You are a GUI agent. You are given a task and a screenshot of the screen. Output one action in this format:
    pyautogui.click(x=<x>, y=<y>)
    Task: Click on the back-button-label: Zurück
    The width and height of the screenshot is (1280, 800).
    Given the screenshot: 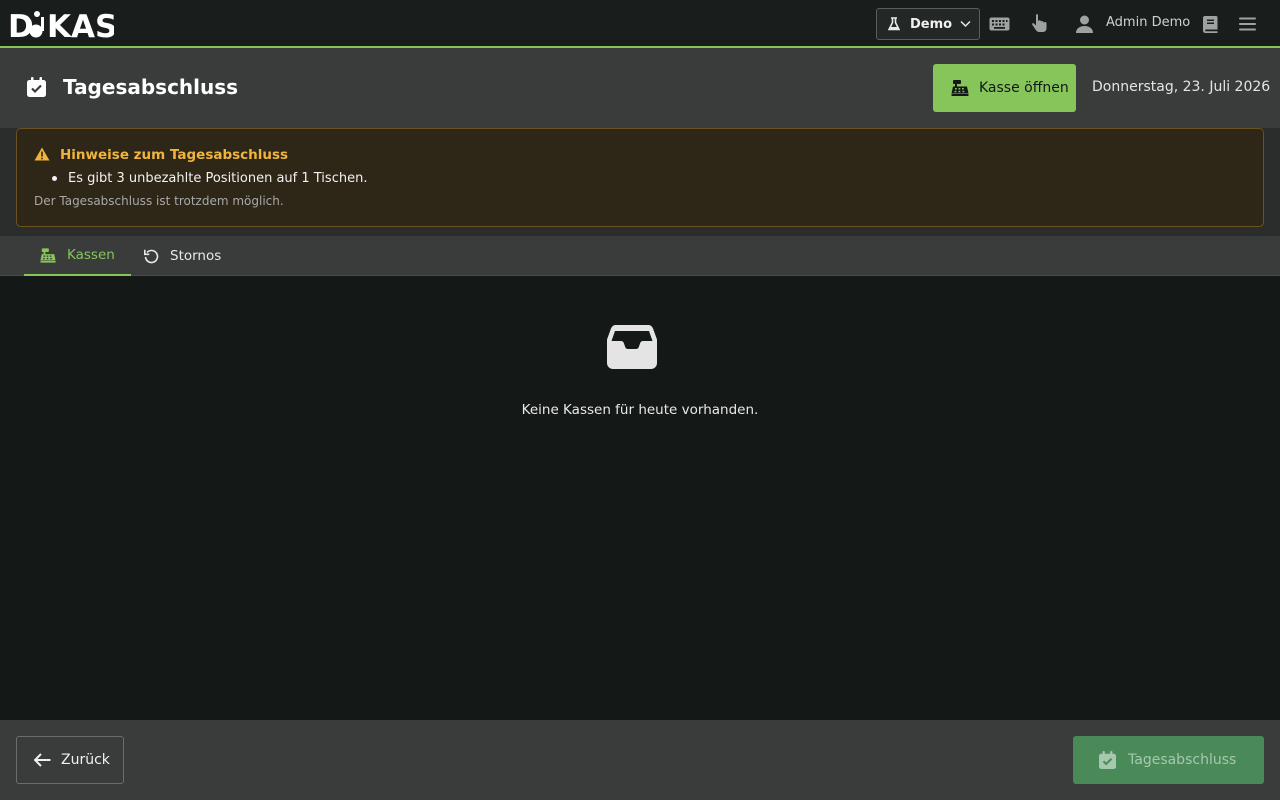 What is the action you would take?
    pyautogui.click(x=85, y=760)
    